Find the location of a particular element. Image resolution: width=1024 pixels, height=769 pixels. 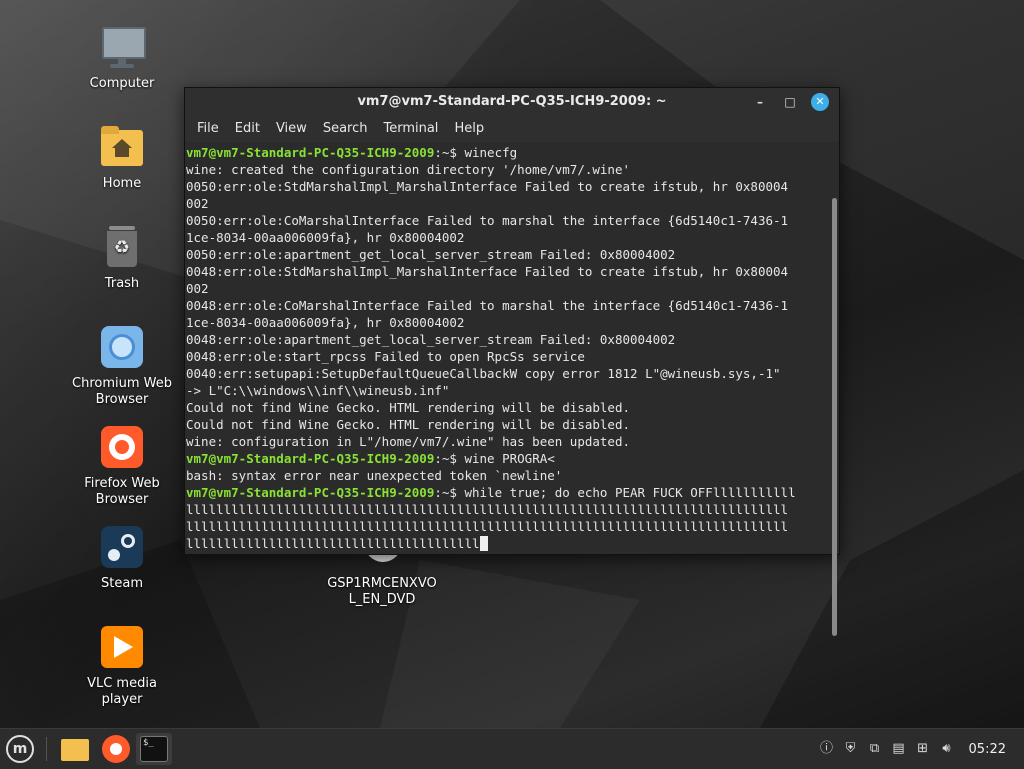

start-menu-button: m is located at coordinates (20, 749).